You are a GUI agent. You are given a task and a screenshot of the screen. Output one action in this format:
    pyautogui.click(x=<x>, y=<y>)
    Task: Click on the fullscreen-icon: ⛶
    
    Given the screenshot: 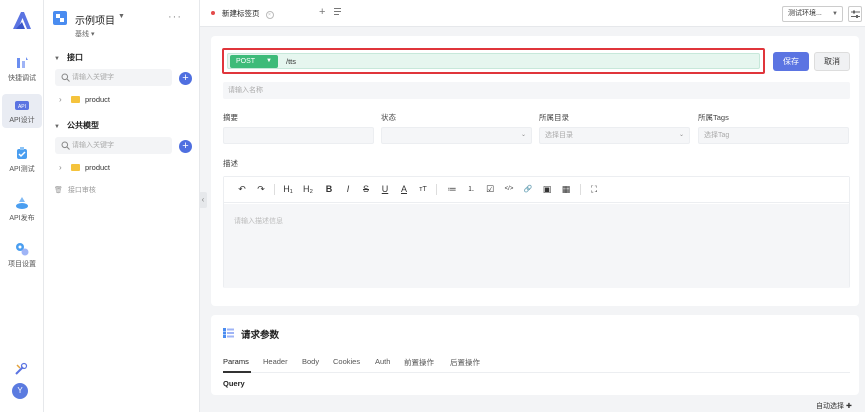 What is the action you would take?
    pyautogui.click(x=594, y=189)
    